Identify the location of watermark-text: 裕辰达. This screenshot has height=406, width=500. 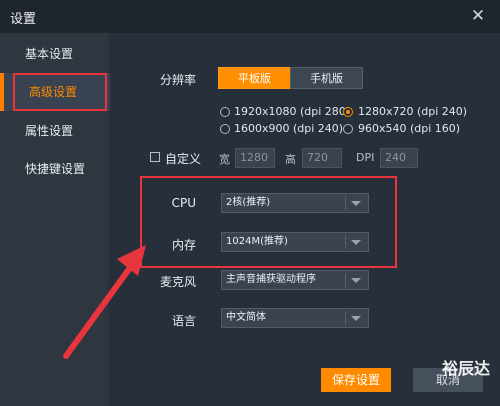
(465, 368).